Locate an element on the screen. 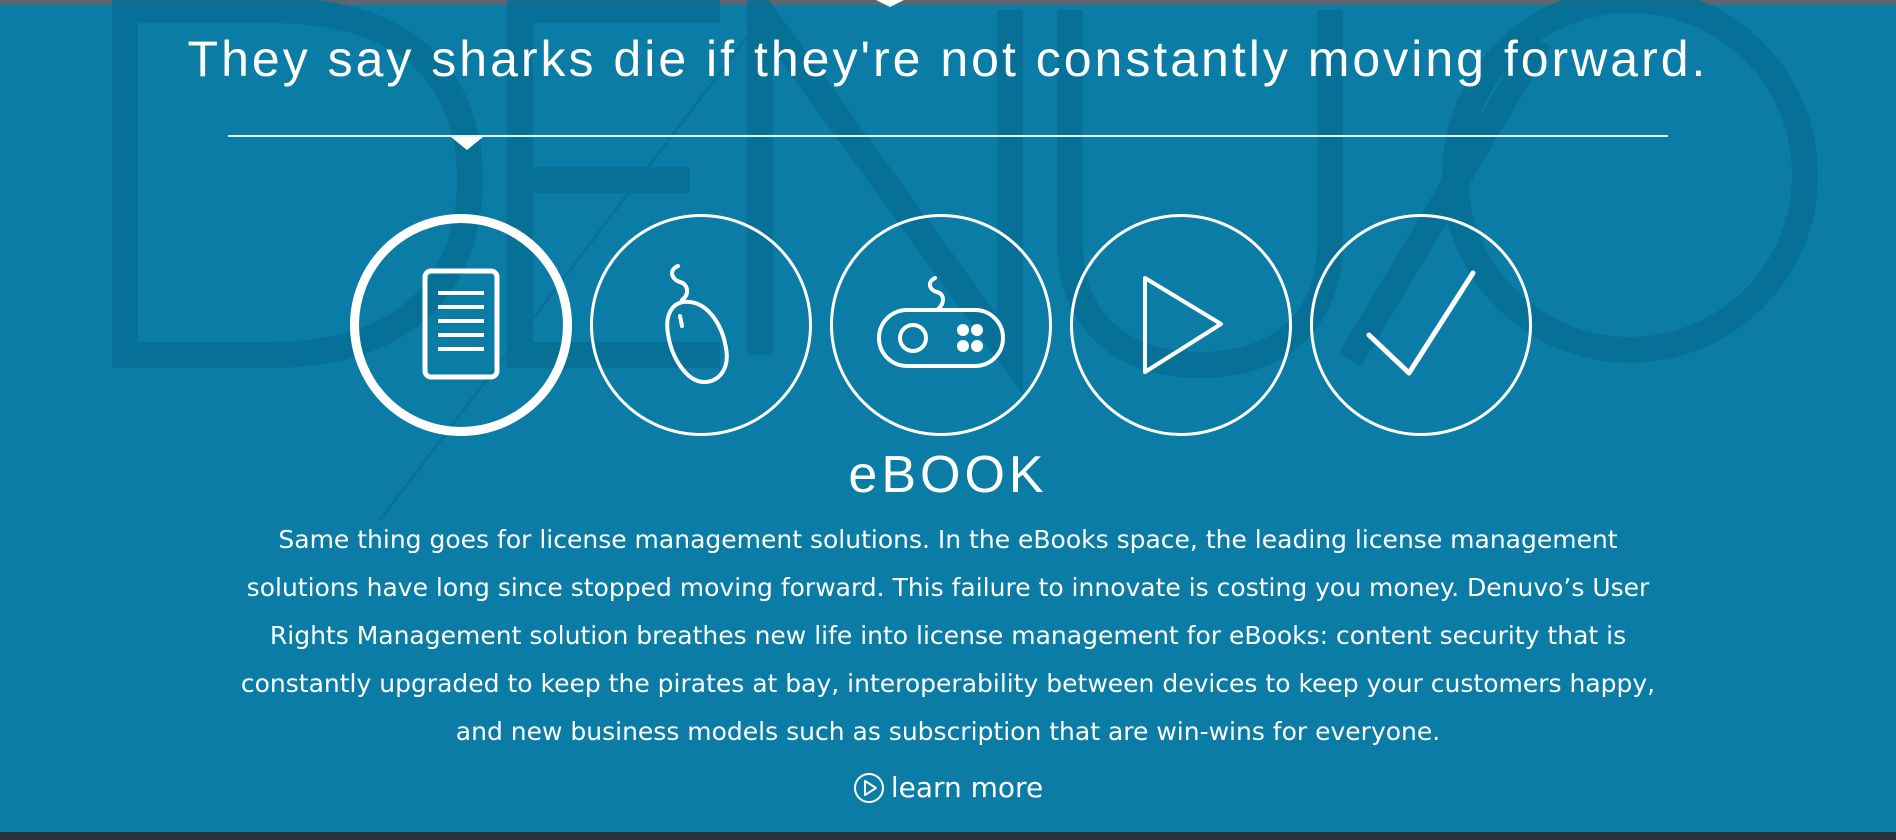  ebook-tab is located at coordinates (461, 325).